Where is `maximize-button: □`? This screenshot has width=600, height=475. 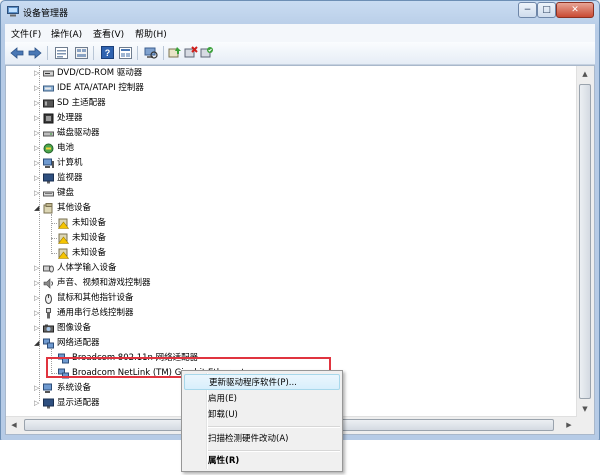 maximize-button: □ is located at coordinates (546, 10).